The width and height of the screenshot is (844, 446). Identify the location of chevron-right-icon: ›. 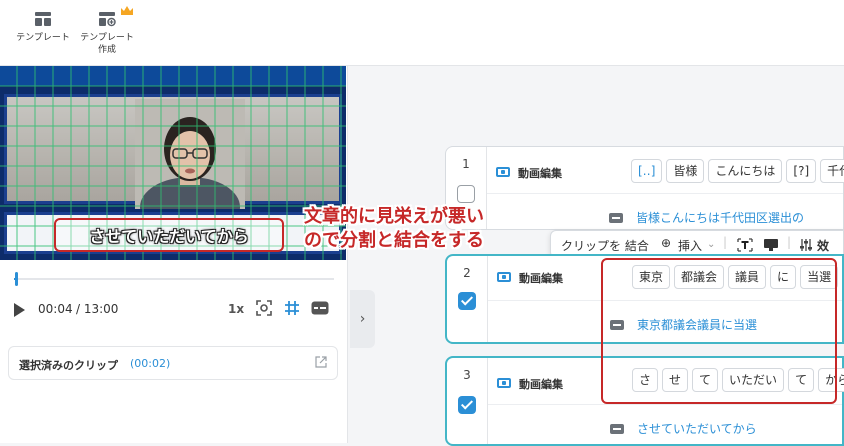
(362, 319).